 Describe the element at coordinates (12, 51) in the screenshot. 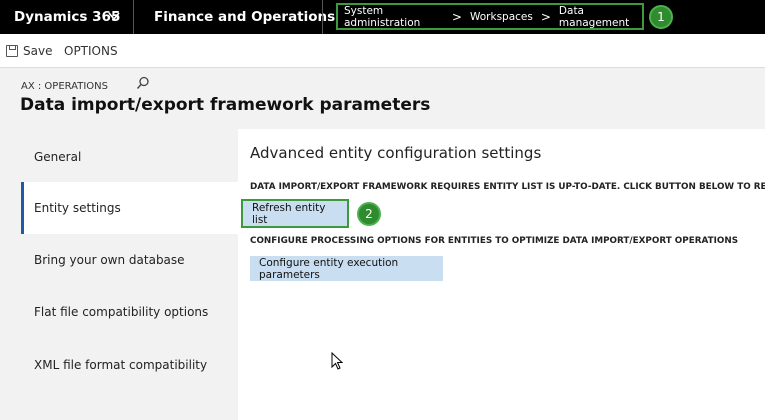

I see `save-icon` at that location.